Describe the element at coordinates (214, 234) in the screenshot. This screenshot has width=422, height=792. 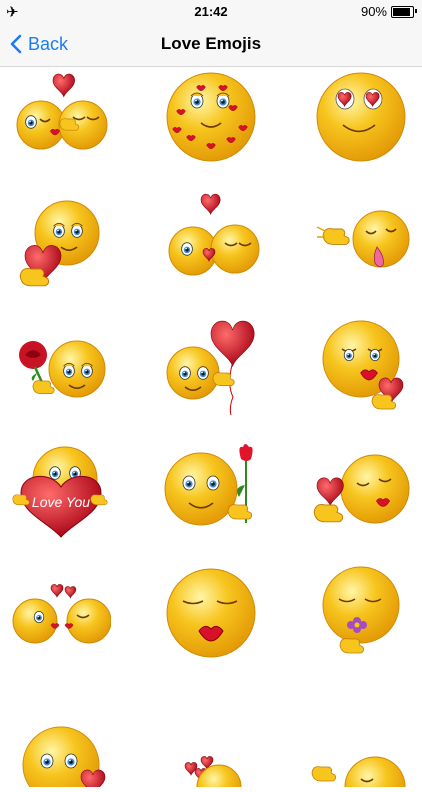
I see `emoji-couple-heart-above-image` at that location.